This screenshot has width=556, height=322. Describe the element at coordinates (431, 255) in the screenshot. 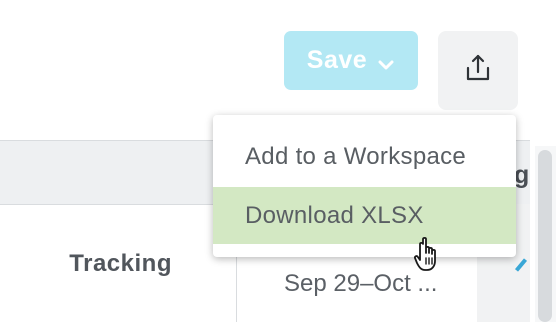

I see `hand-pointer-cursor-icon` at that location.